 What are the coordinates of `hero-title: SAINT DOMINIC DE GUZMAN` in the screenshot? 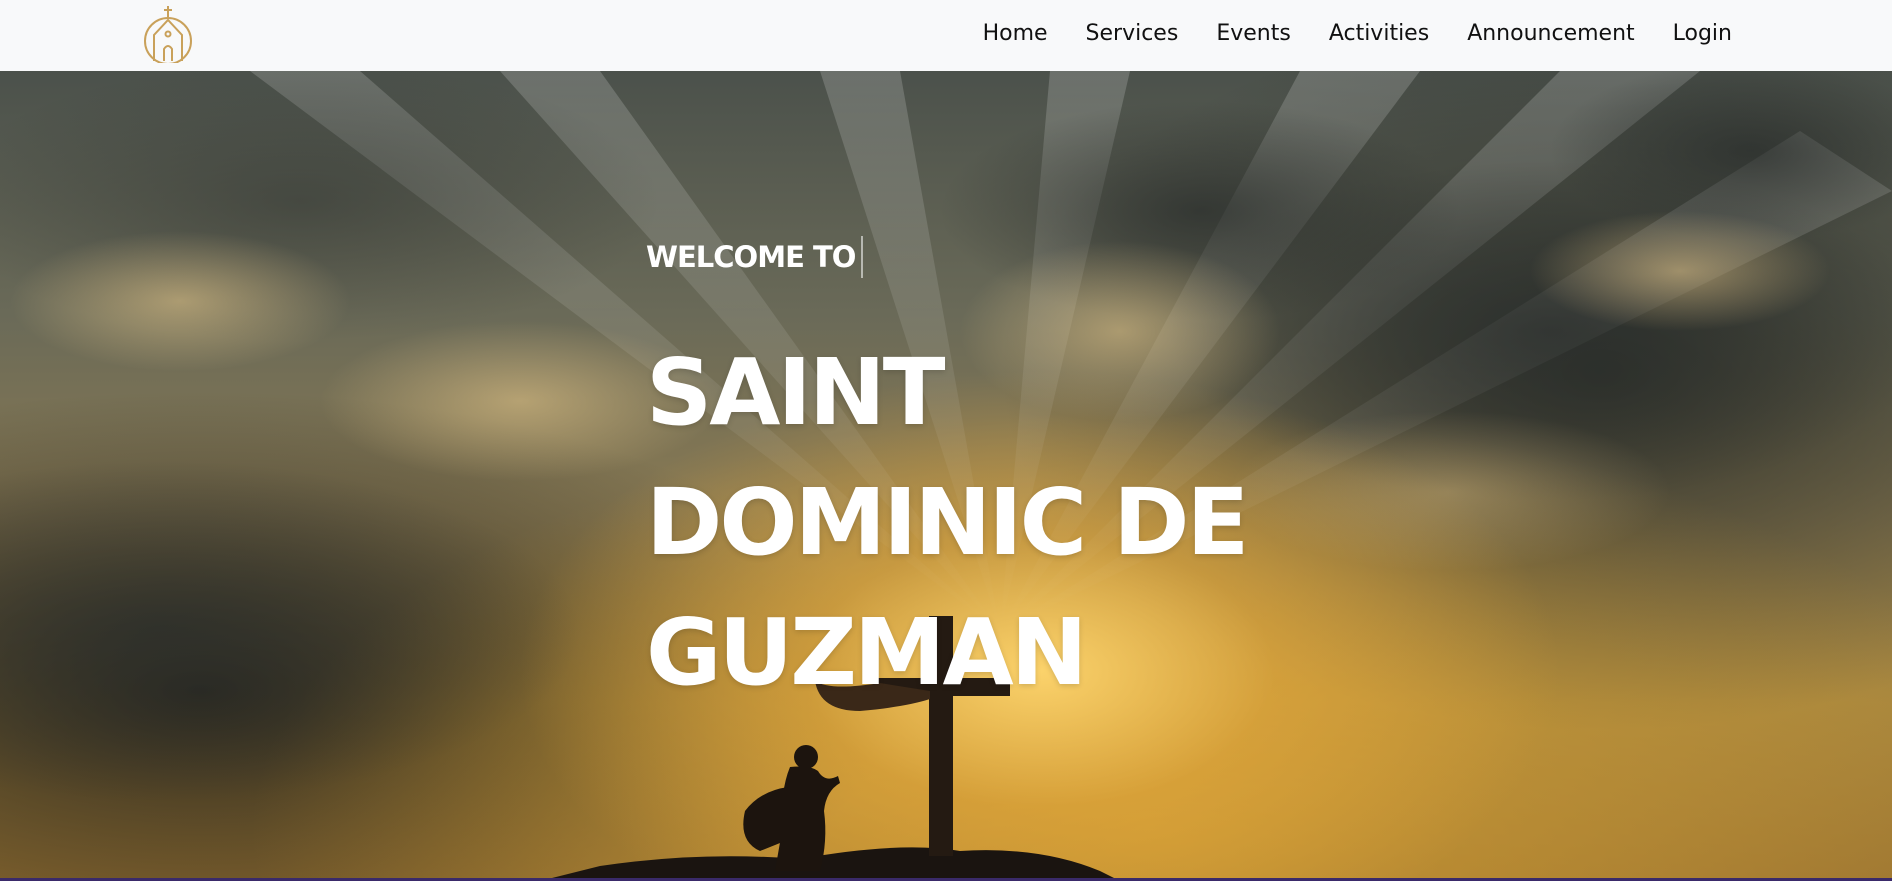 It's located at (947, 523).